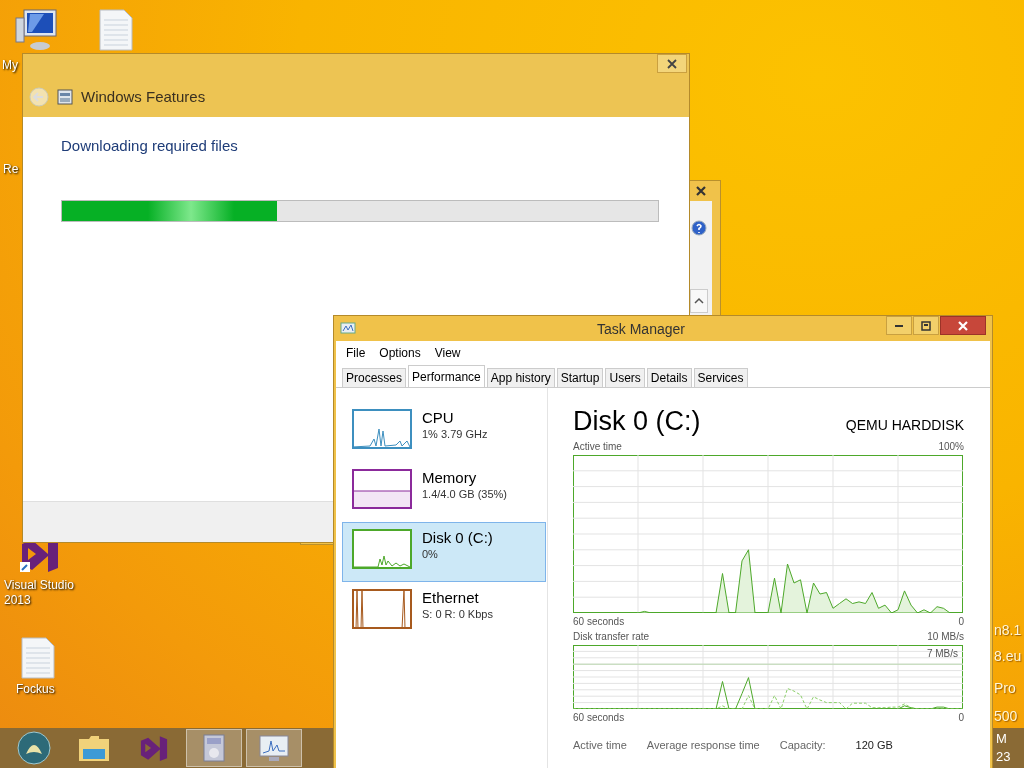  What do you see at coordinates (802, 745) in the screenshot?
I see `stat-label: Capacity:` at bounding box center [802, 745].